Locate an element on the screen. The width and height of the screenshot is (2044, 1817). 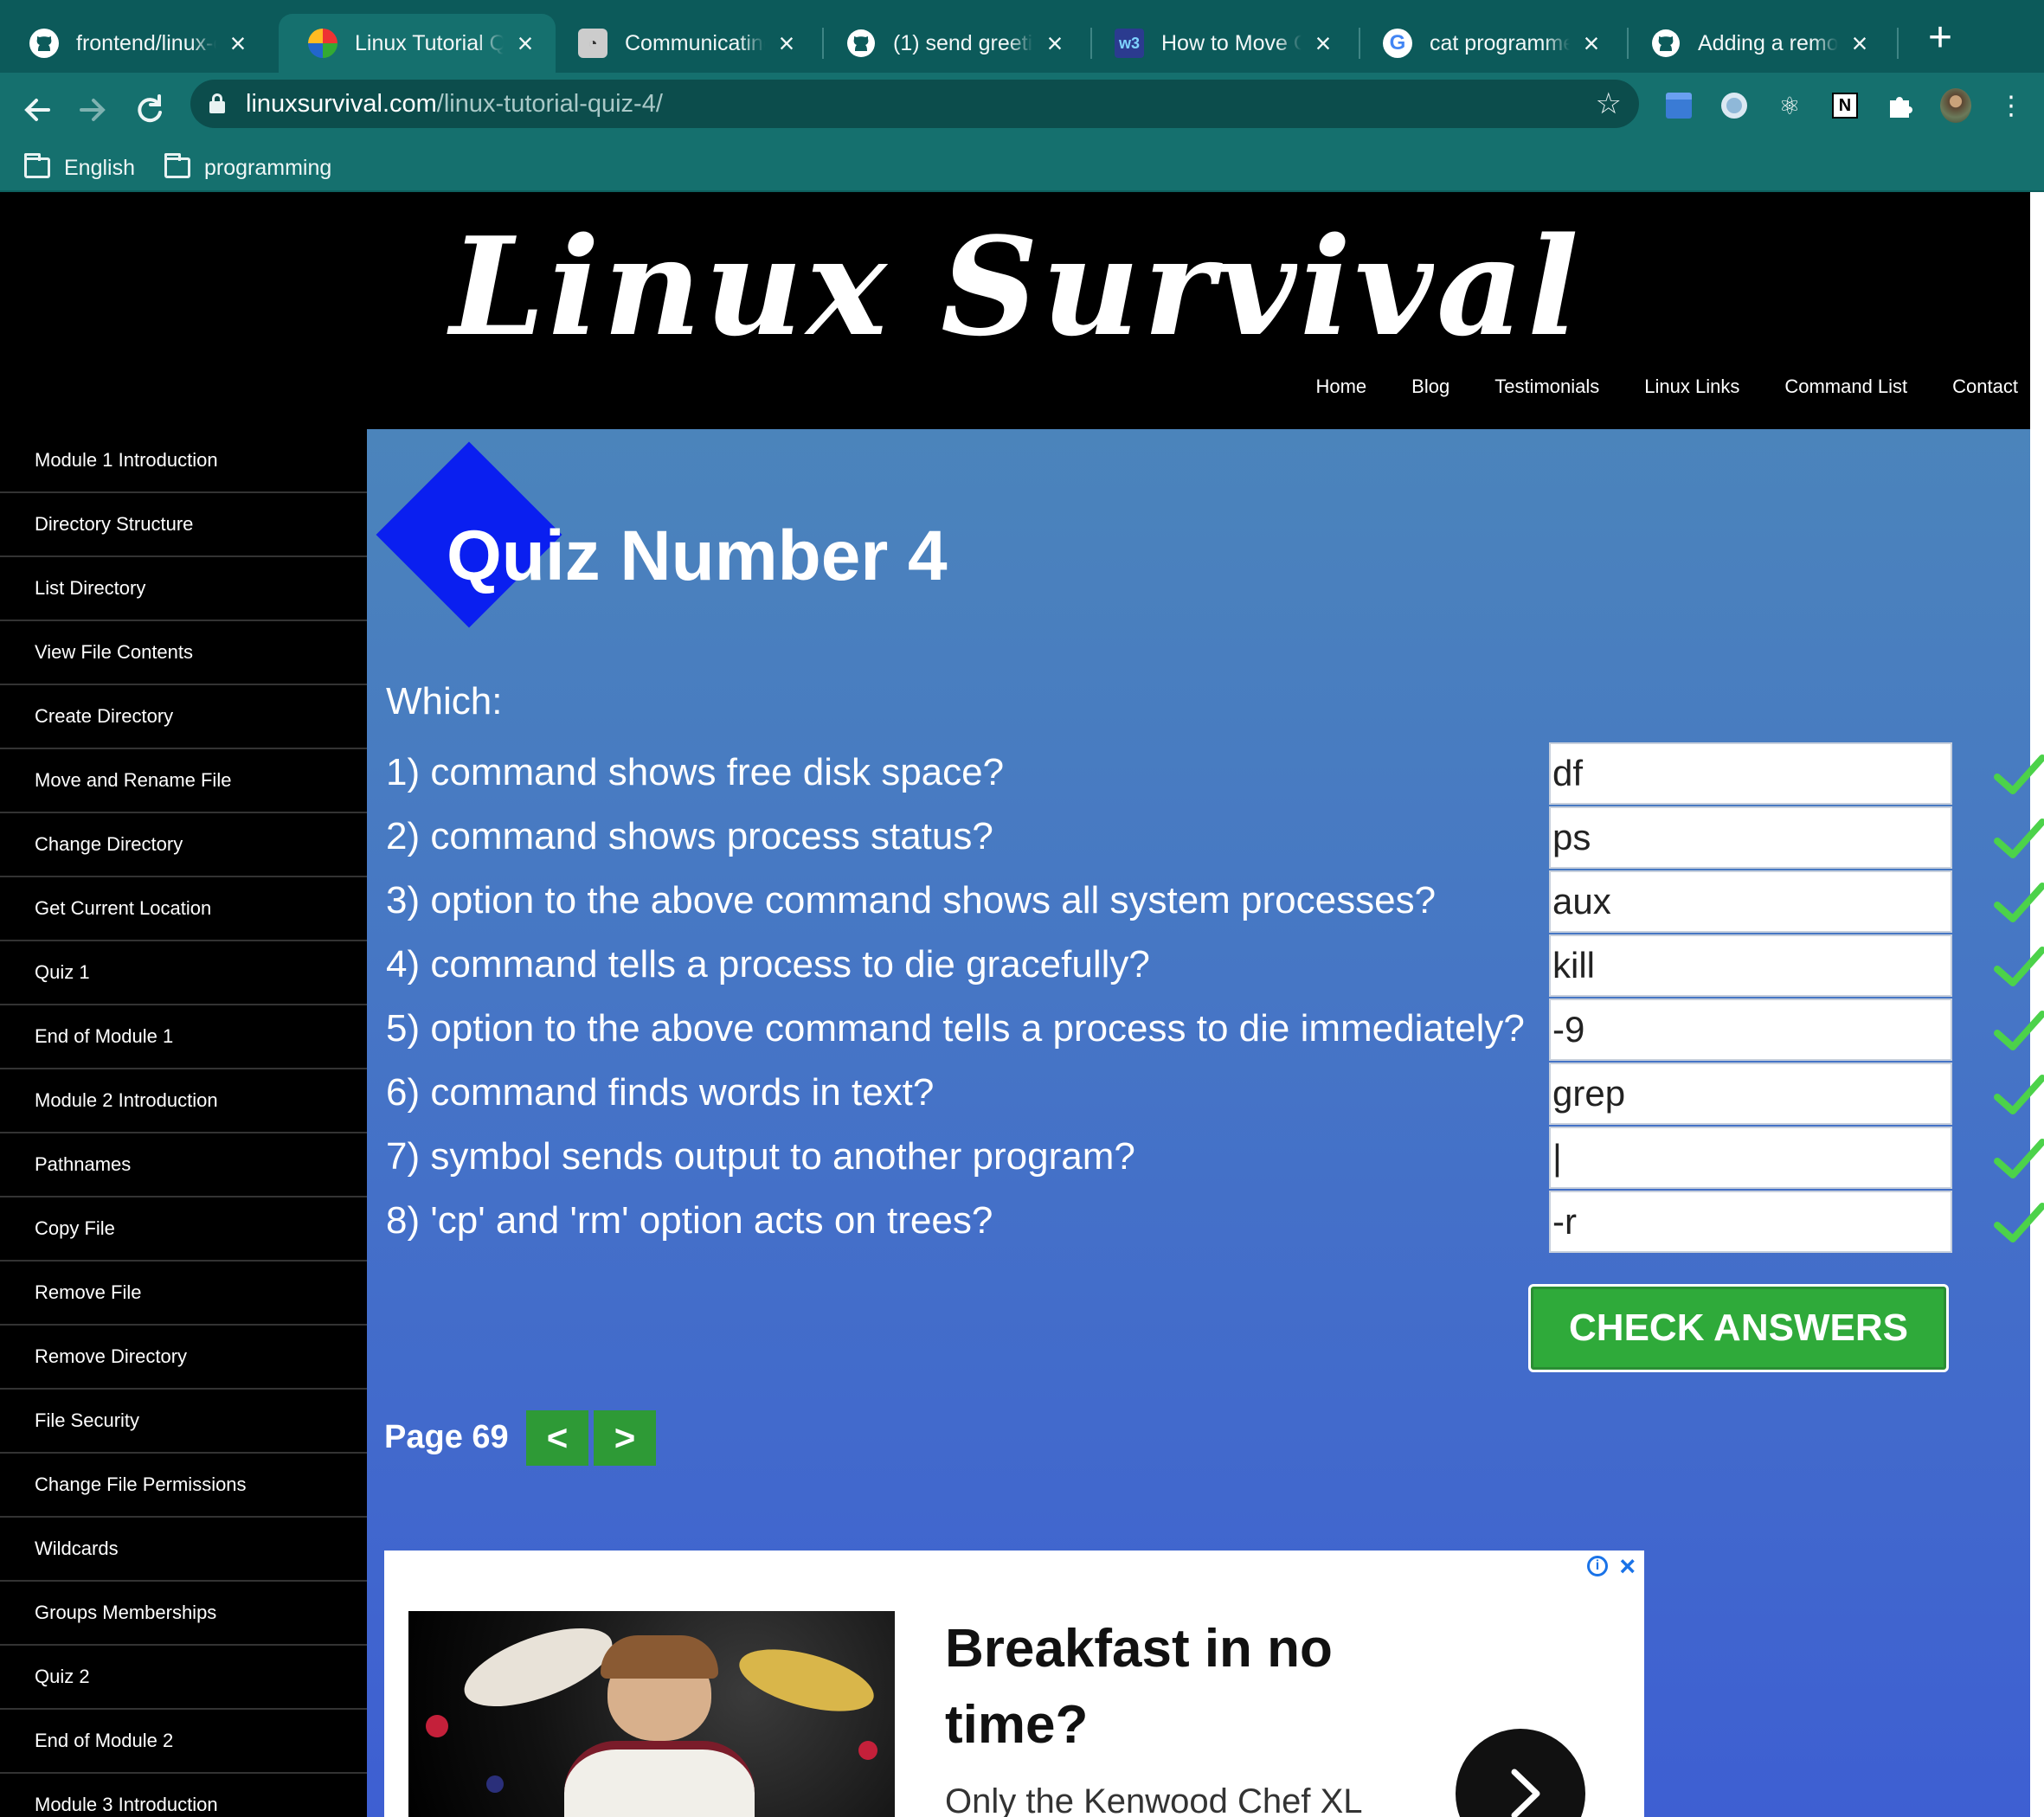
sidebar-item: Module 1 Introduction is located at coordinates (183, 461).